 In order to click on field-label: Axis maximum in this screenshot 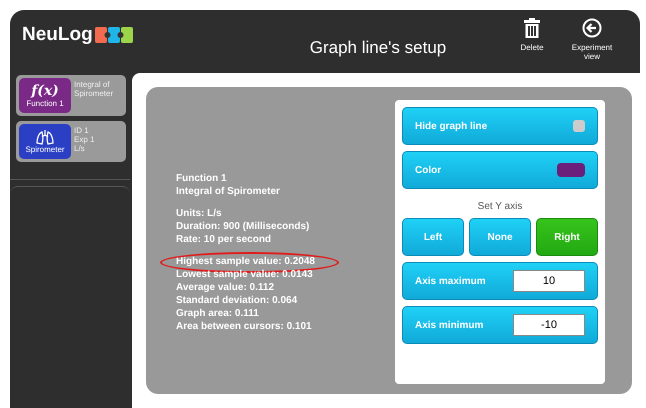, I will do `click(450, 281)`.